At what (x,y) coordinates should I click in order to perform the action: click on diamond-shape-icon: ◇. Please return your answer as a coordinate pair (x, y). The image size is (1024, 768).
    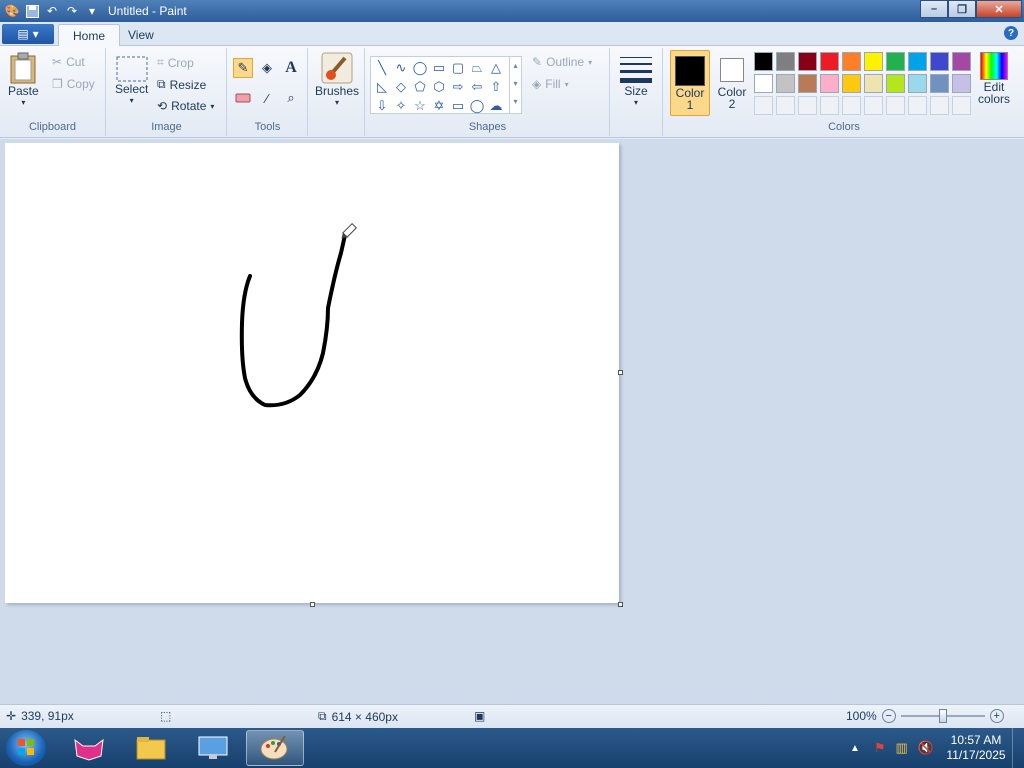
    Looking at the image, I should click on (401, 87).